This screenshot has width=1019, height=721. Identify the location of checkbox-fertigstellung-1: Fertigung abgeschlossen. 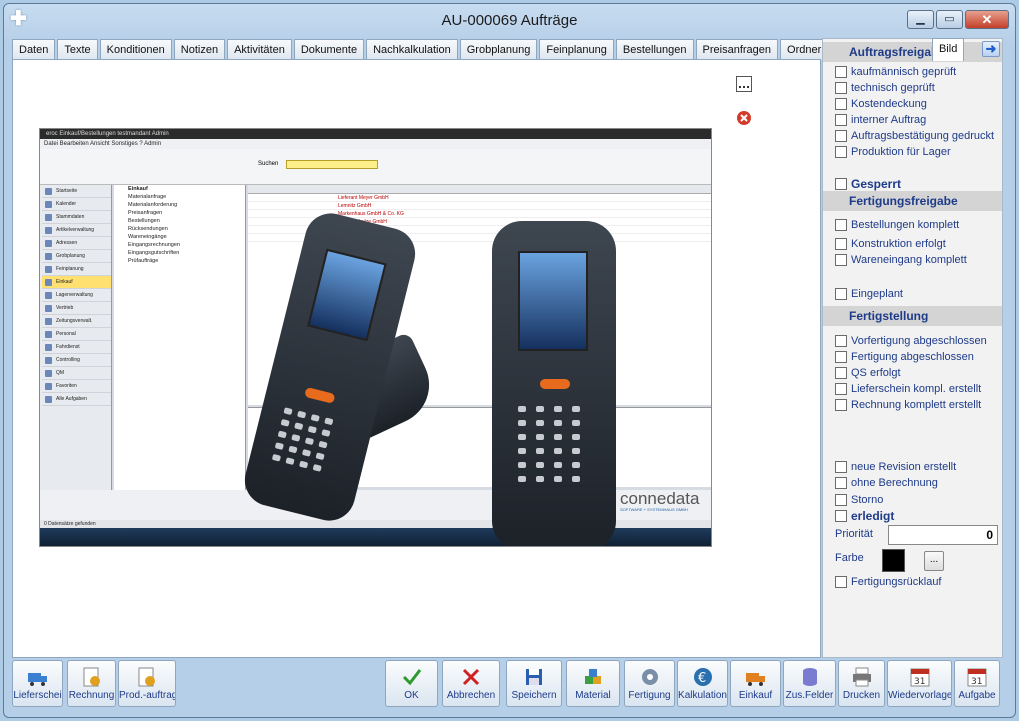
(904, 356).